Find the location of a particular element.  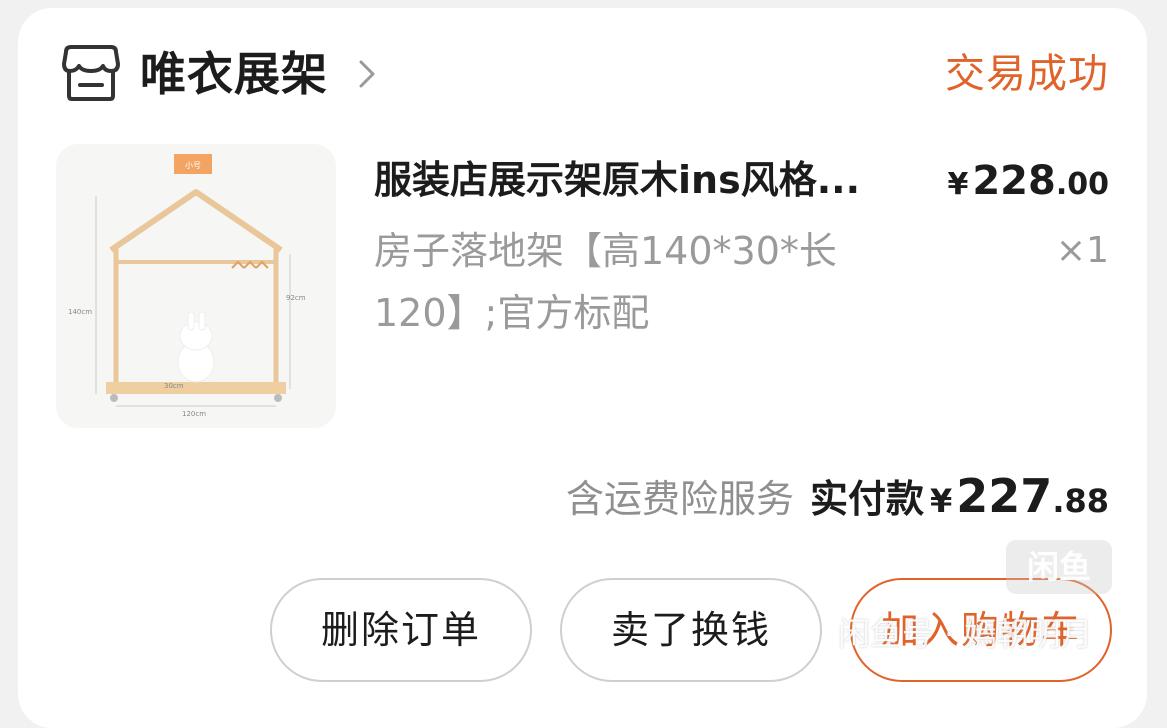

price-currency: ¥ is located at coordinates (958, 184).